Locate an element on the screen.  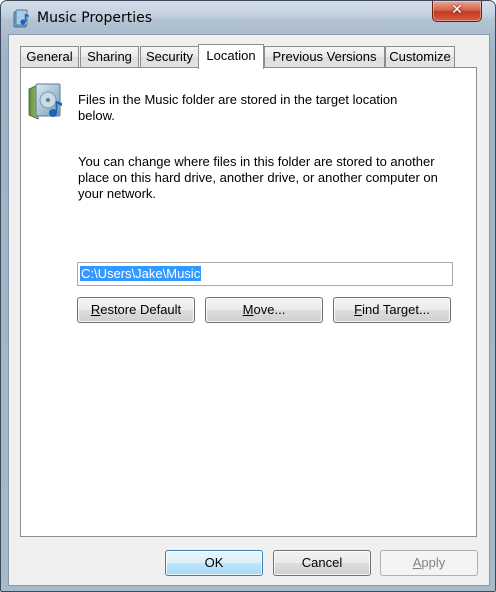
access-key: M is located at coordinates (248, 309).